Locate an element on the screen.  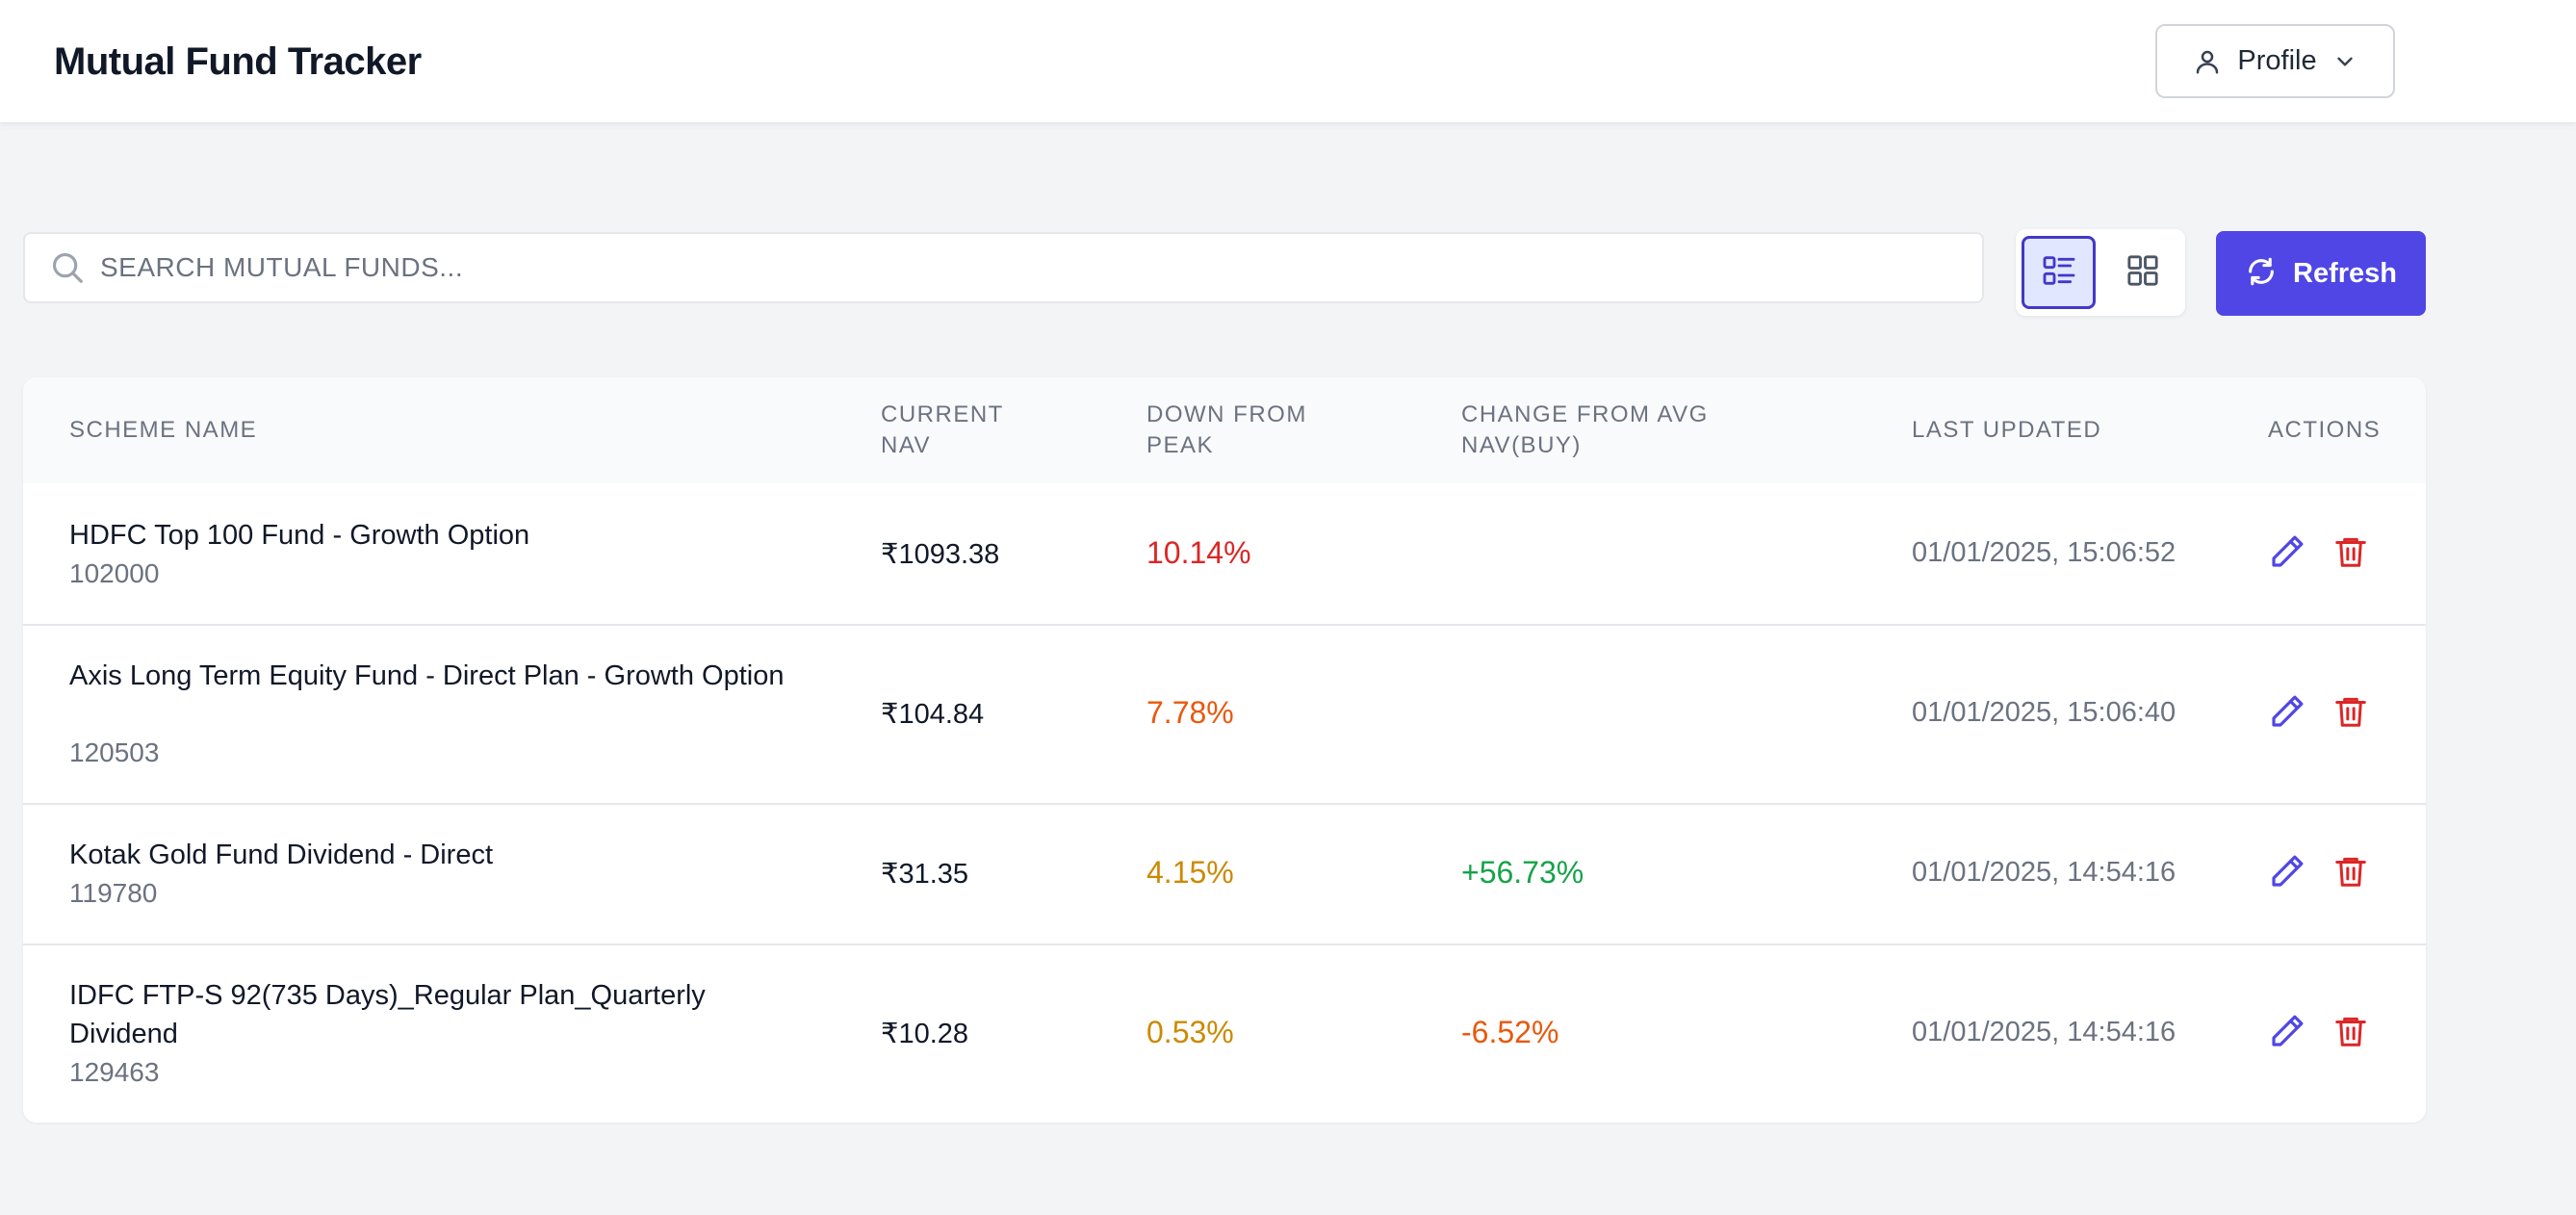
current-nav: ₹1093.38 is located at coordinates (941, 554).